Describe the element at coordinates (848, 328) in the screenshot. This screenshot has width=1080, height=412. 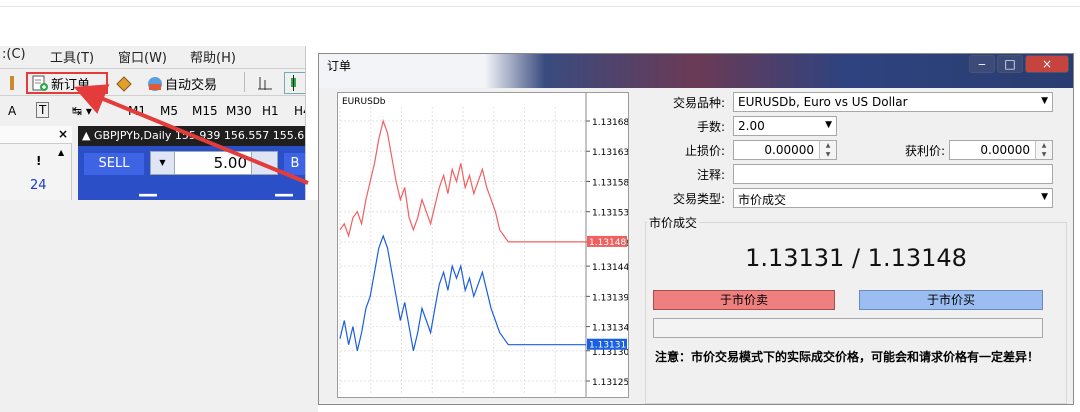
I see `execution-status-bar` at that location.